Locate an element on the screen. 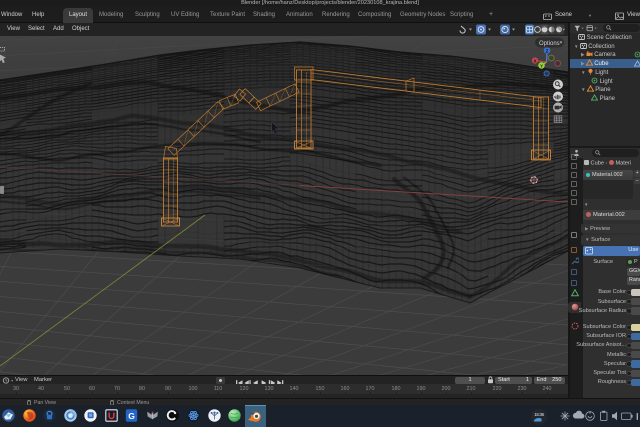 This screenshot has width=640, height=427. svg-text: Y is located at coordinates (541, 65).